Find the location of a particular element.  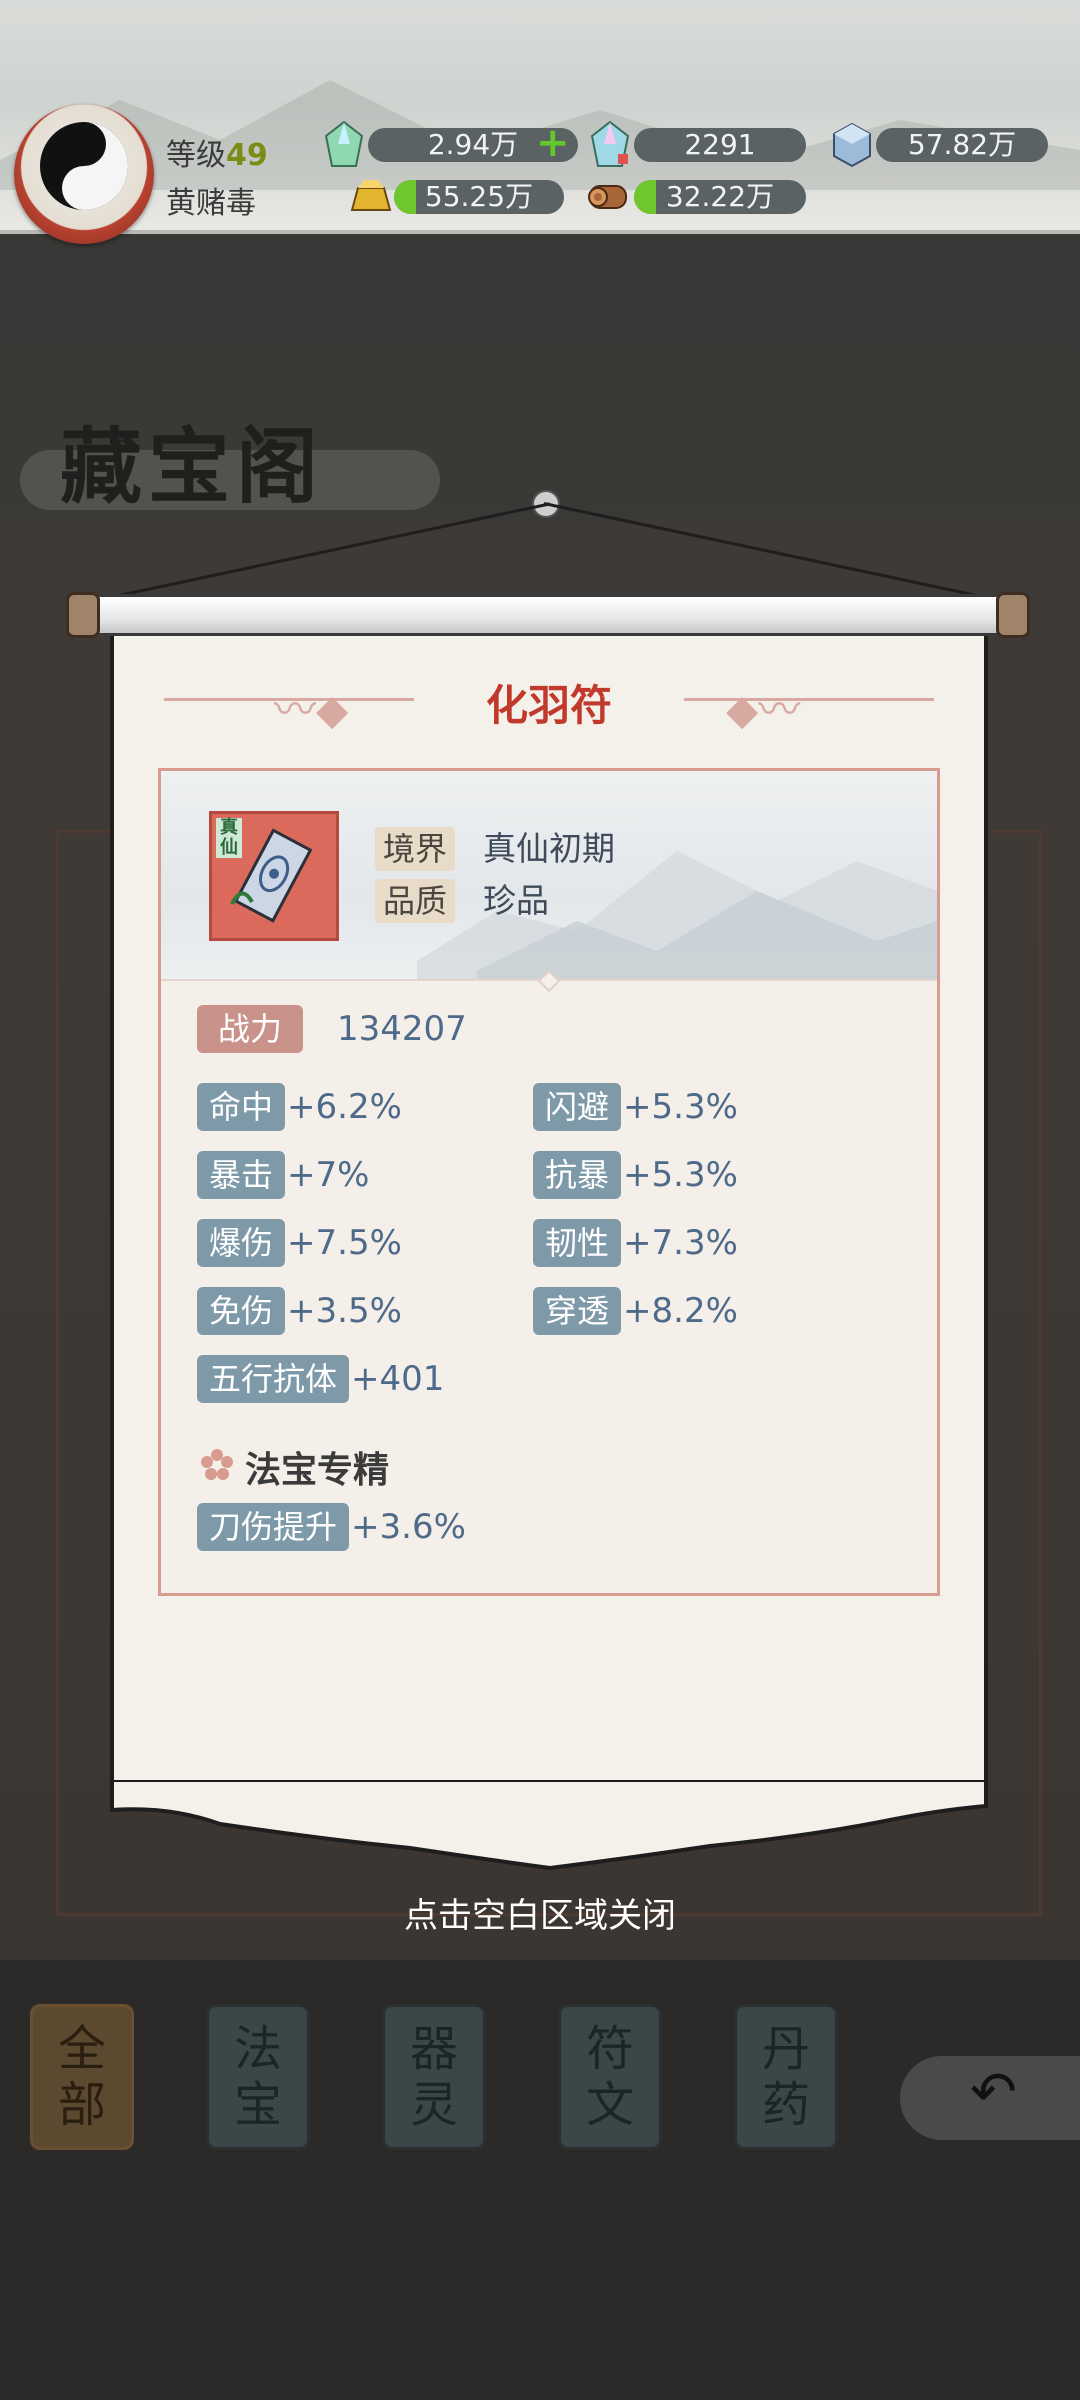

tab-elixir-label: 丹药 is located at coordinates (785, 2077).